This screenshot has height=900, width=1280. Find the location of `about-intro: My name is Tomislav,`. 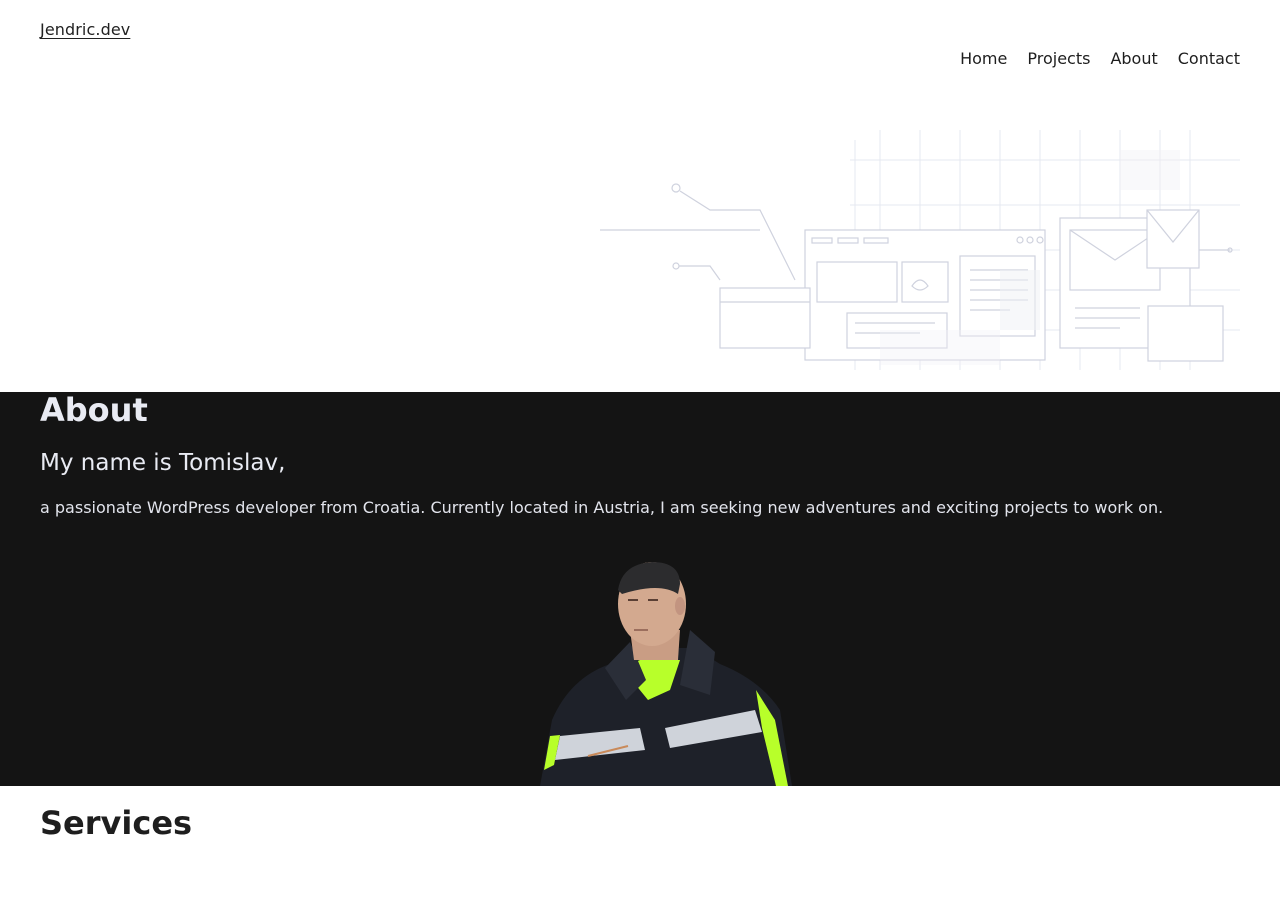

about-intro: My name is Tomislav, is located at coordinates (163, 463).